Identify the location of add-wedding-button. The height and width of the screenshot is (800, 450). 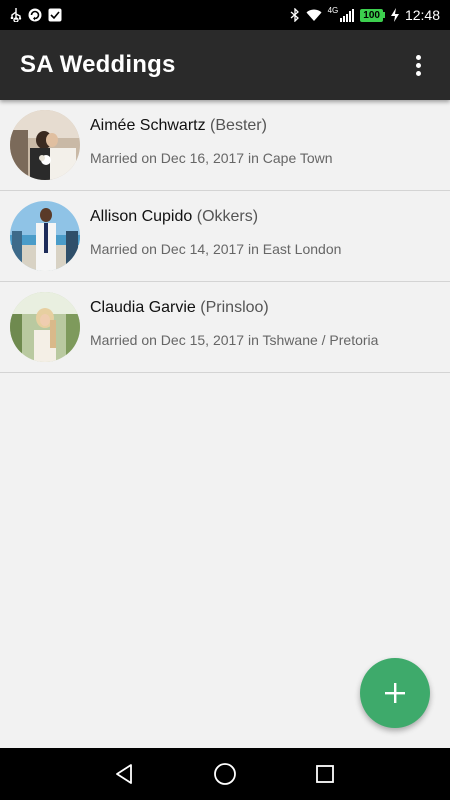
(395, 693).